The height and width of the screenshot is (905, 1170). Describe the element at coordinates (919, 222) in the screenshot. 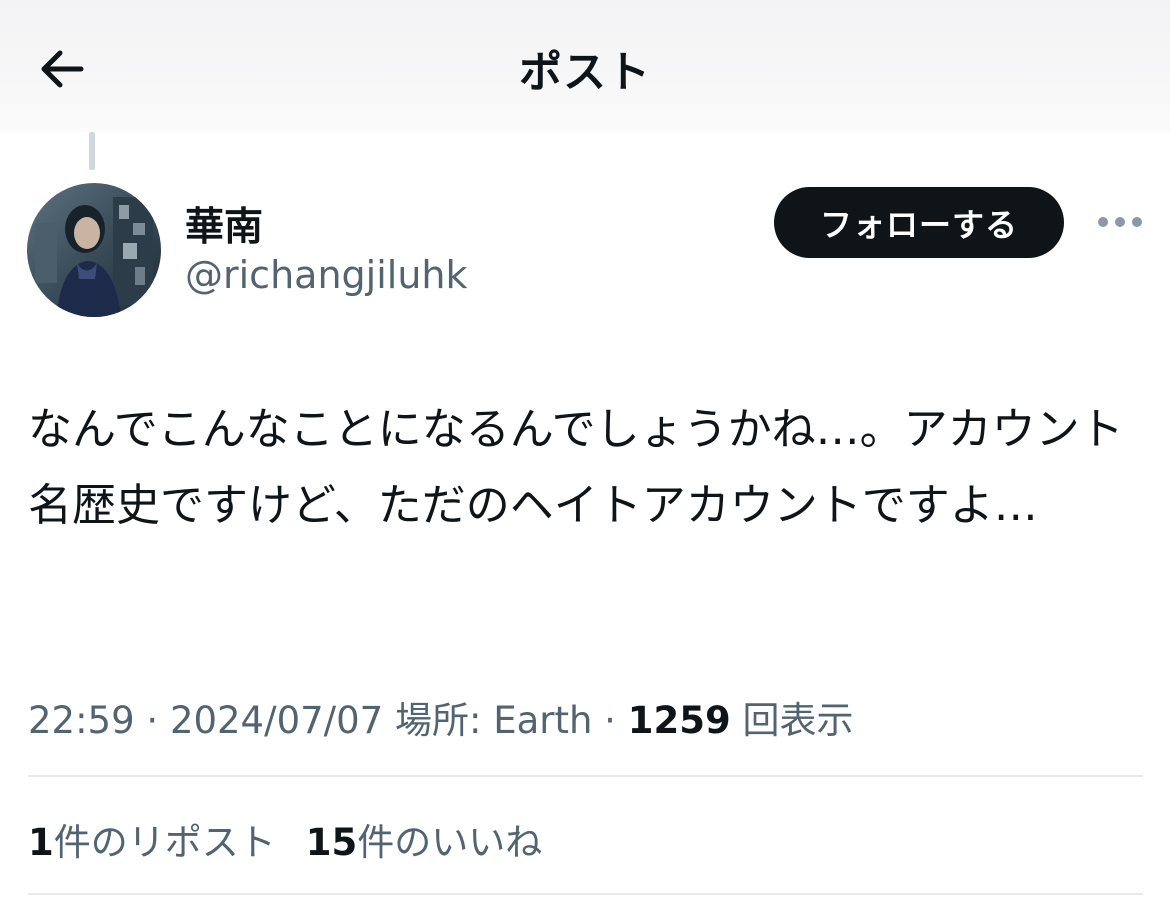

I see `follow-button: フォローする` at that location.